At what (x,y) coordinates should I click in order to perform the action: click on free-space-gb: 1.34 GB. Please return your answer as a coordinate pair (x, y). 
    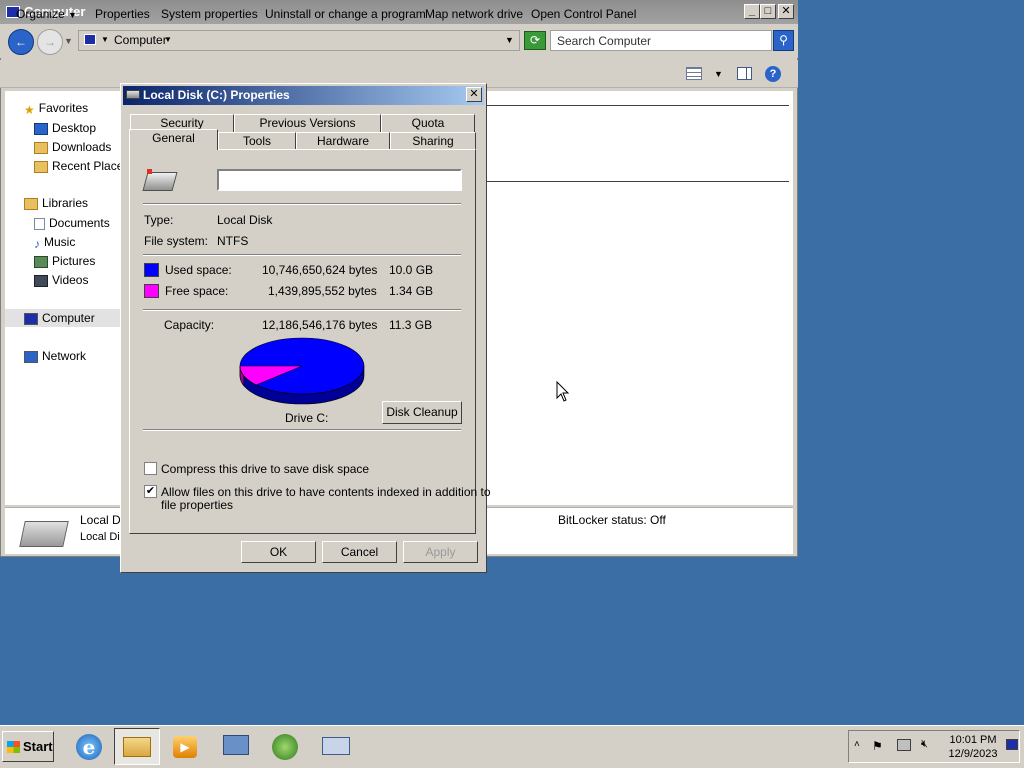
    Looking at the image, I should click on (411, 291).